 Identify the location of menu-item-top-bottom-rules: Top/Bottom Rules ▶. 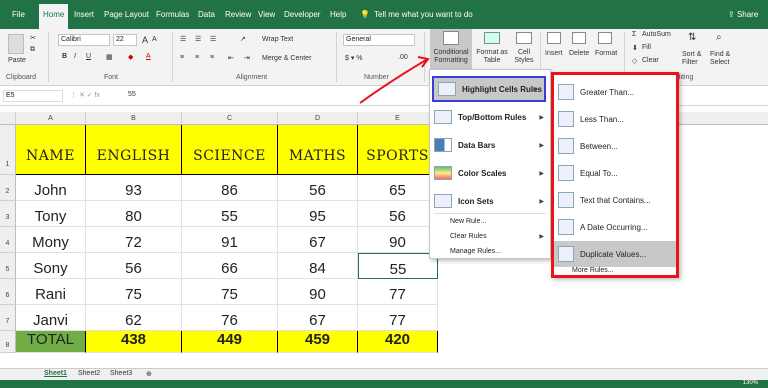
(490, 117).